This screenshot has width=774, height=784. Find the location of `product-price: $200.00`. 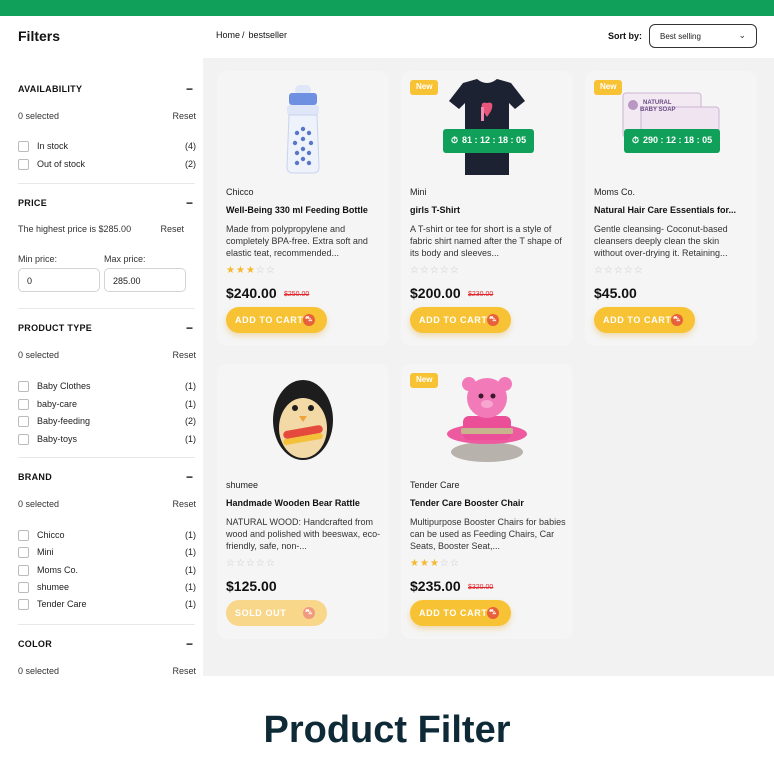

product-price: $200.00 is located at coordinates (435, 293).